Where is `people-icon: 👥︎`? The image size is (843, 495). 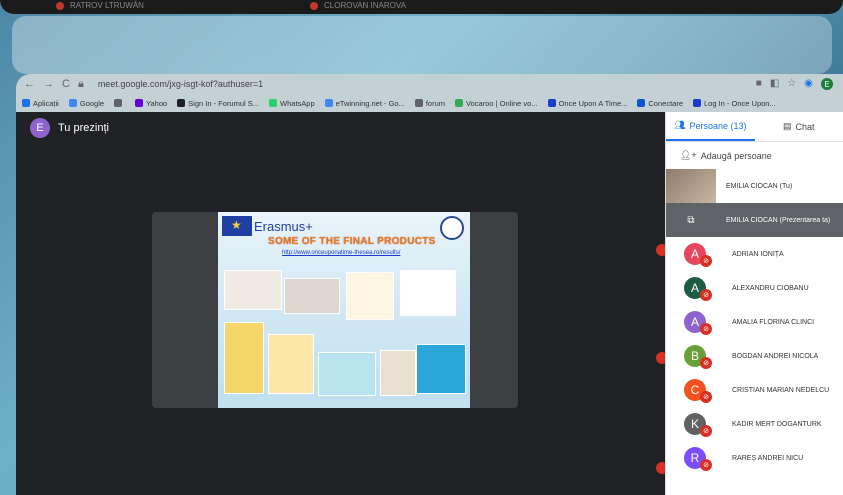
people-icon: 👥︎ is located at coordinates (680, 125).